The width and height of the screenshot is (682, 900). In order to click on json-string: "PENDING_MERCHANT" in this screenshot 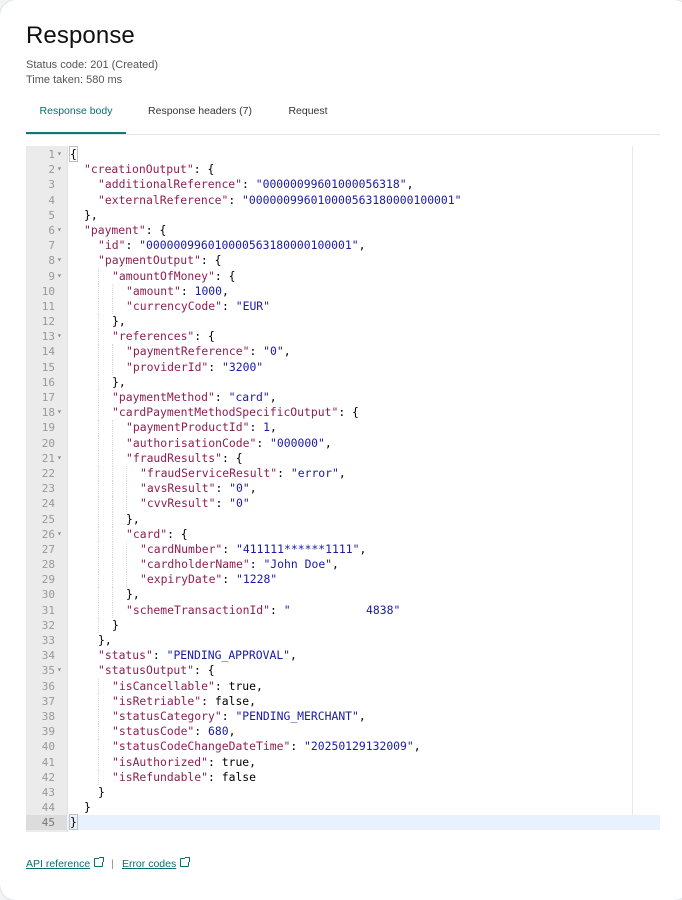, I will do `click(297, 715)`.